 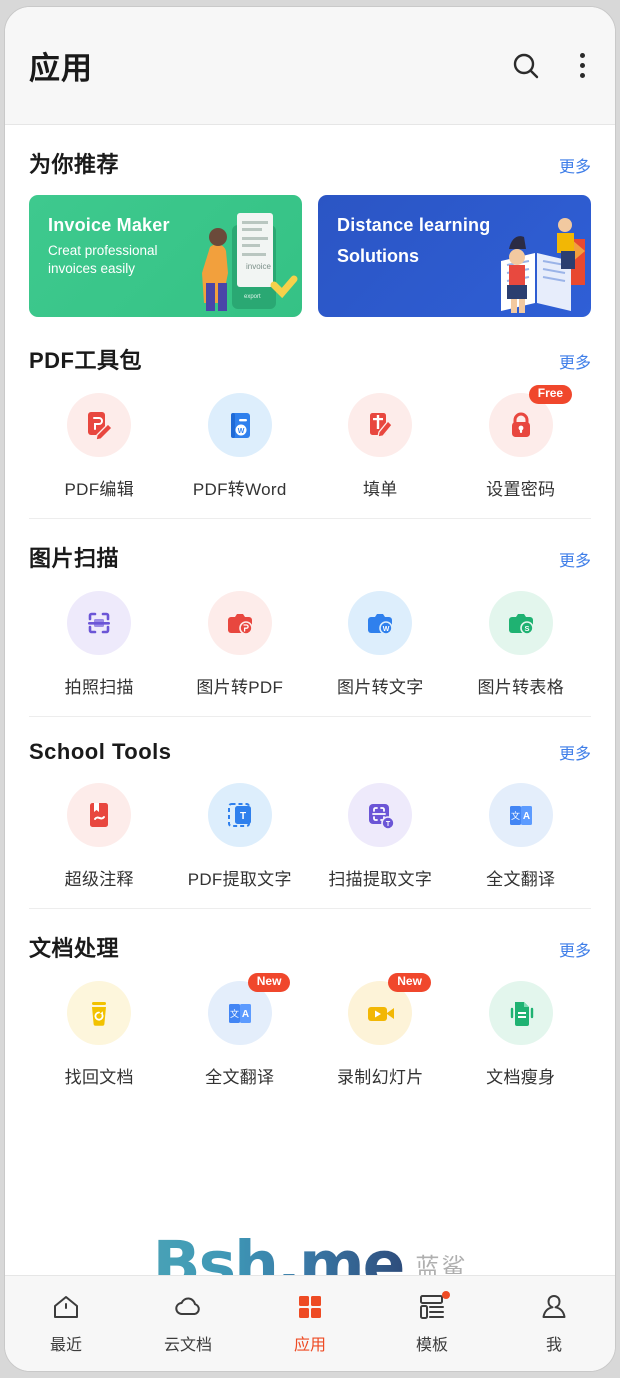 I want to click on watermark-subtext: 蓝鲨, so click(x=441, y=1264).